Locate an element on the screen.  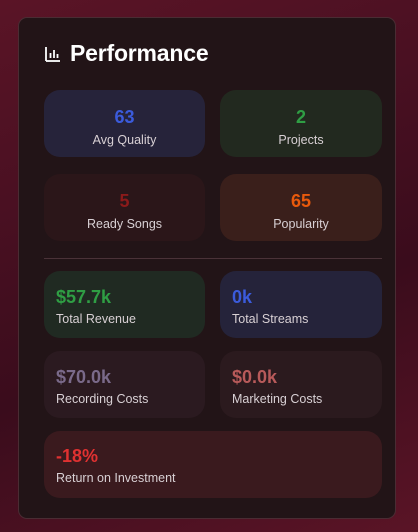
stat-value: -18% is located at coordinates (77, 456).